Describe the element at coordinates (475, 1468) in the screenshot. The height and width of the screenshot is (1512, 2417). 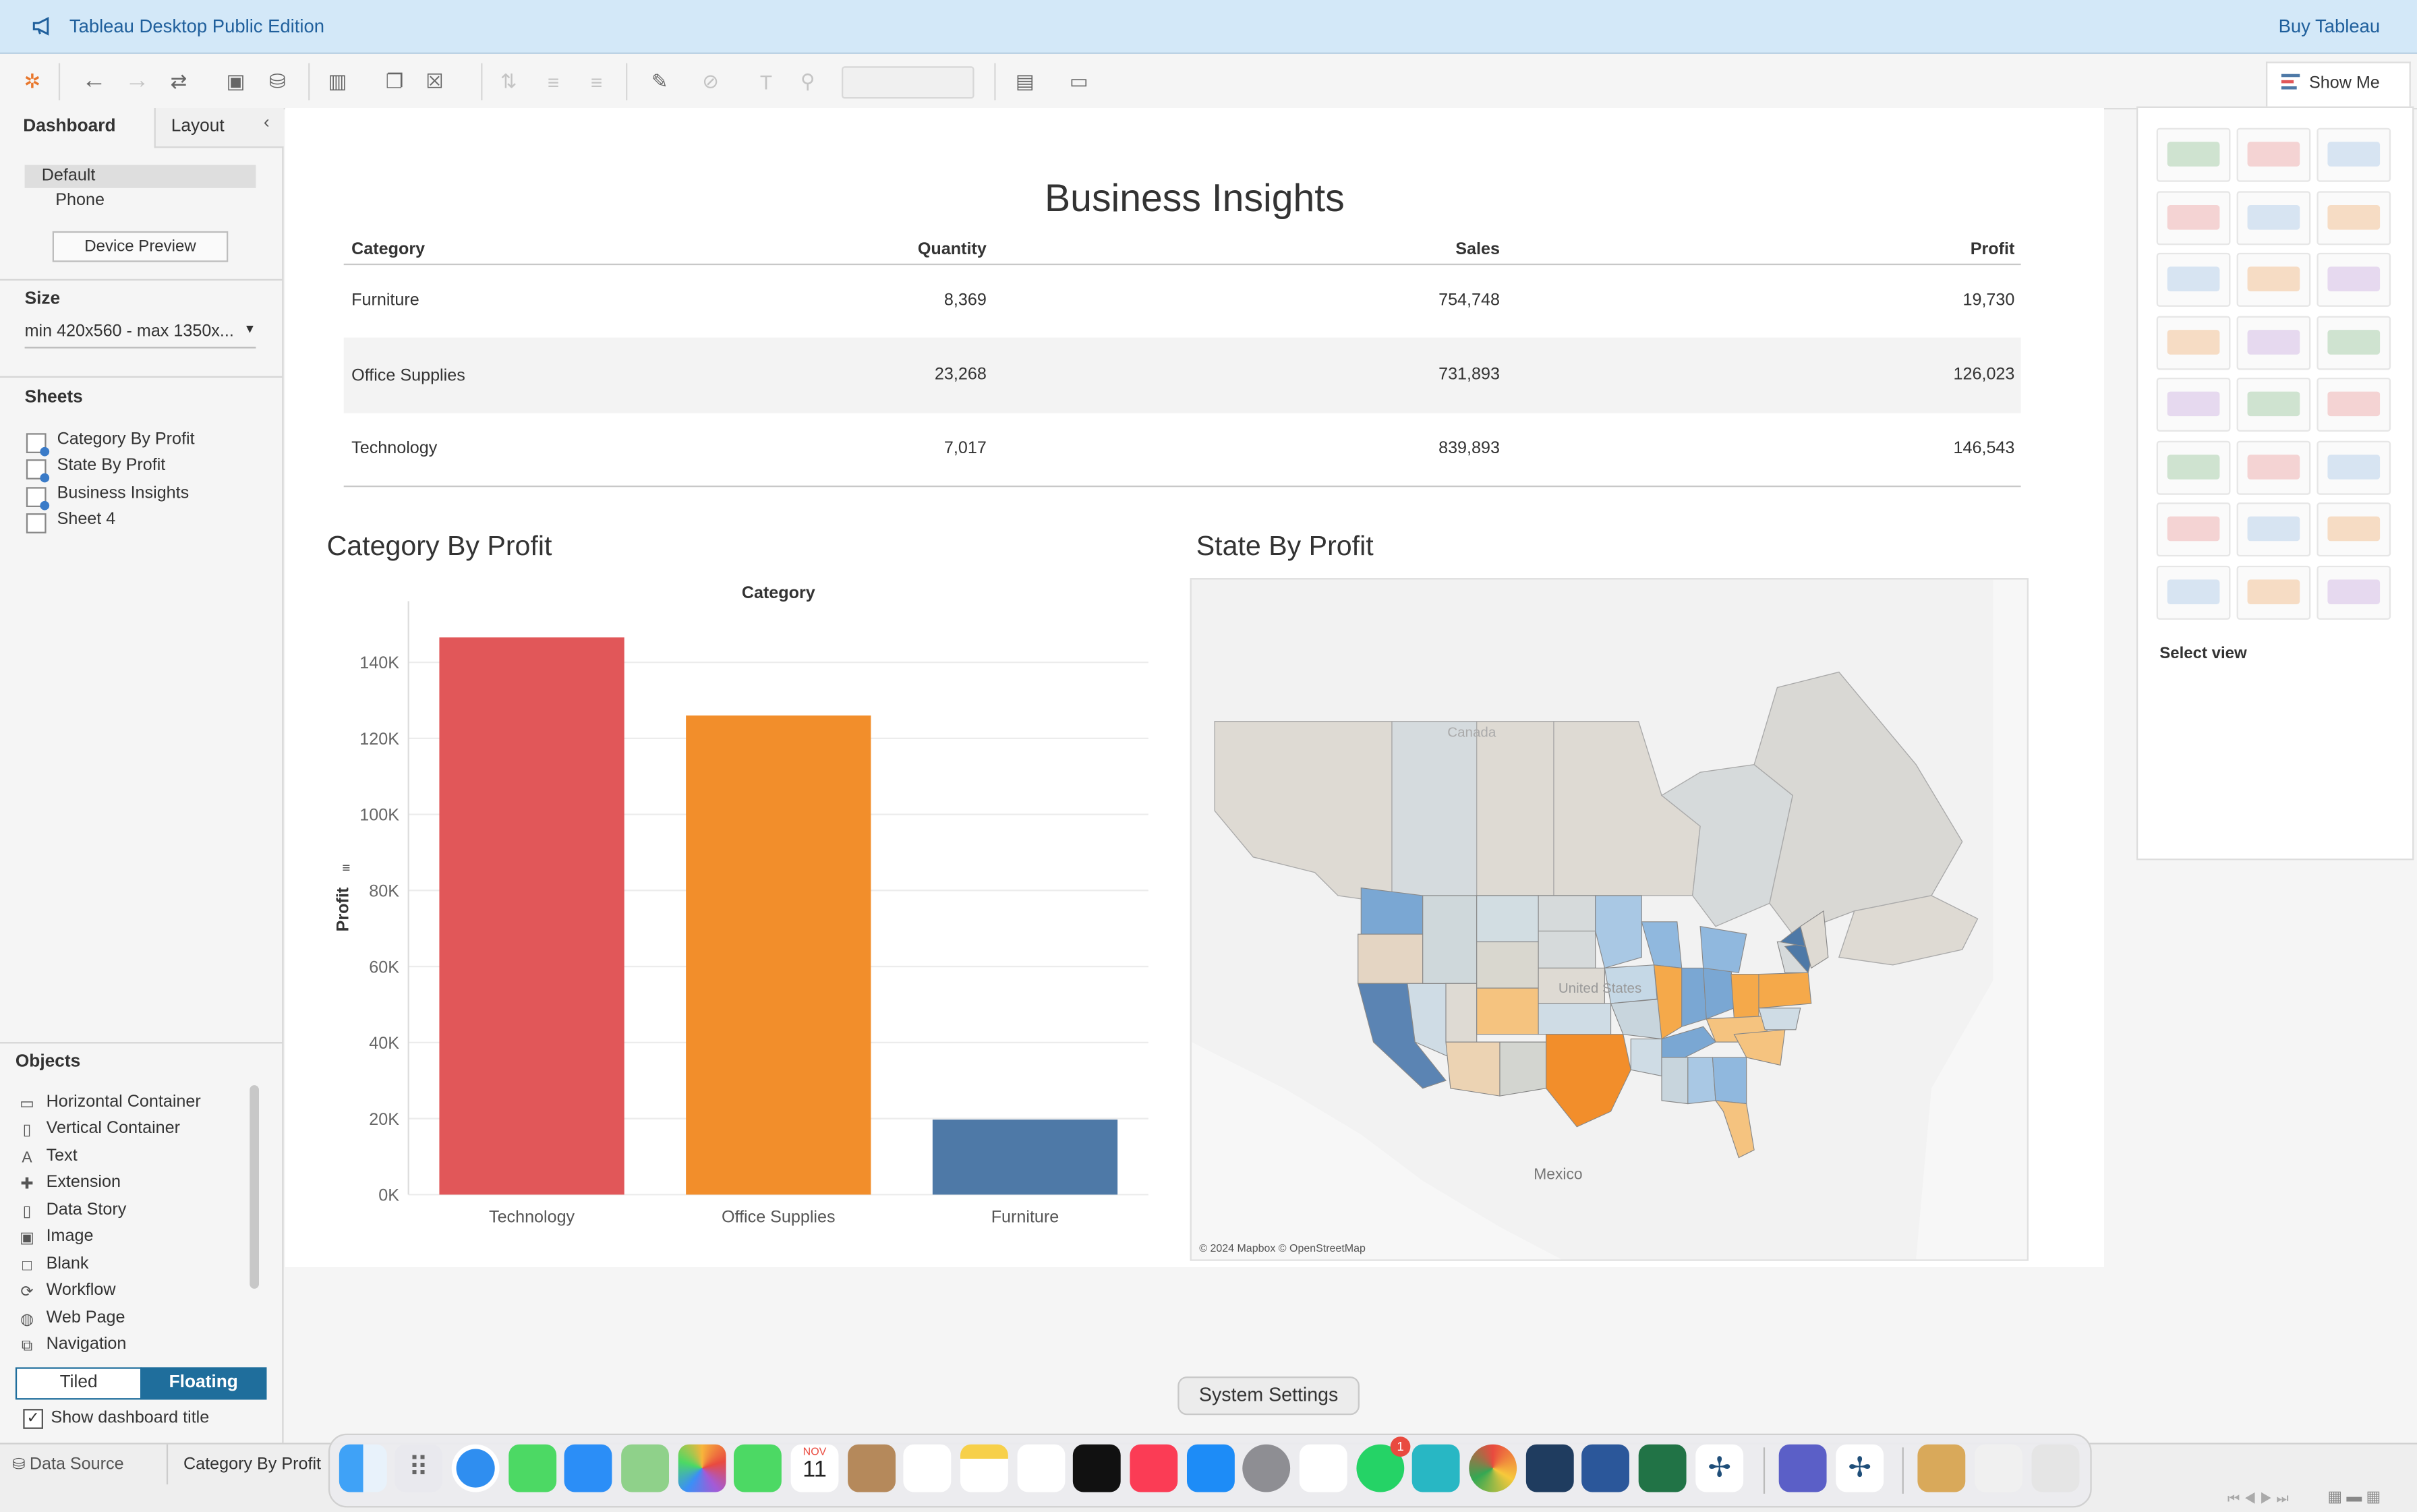
I see `safari-icon` at that location.